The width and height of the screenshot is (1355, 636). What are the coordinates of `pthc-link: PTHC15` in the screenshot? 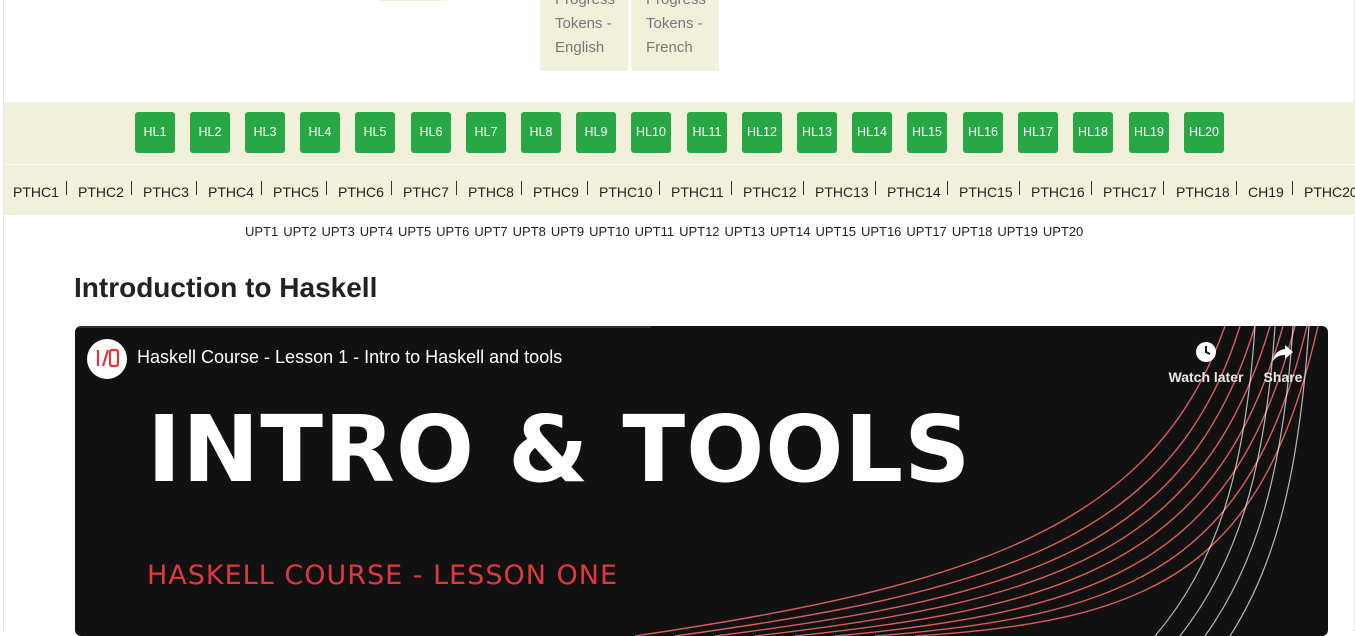 It's located at (986, 192).